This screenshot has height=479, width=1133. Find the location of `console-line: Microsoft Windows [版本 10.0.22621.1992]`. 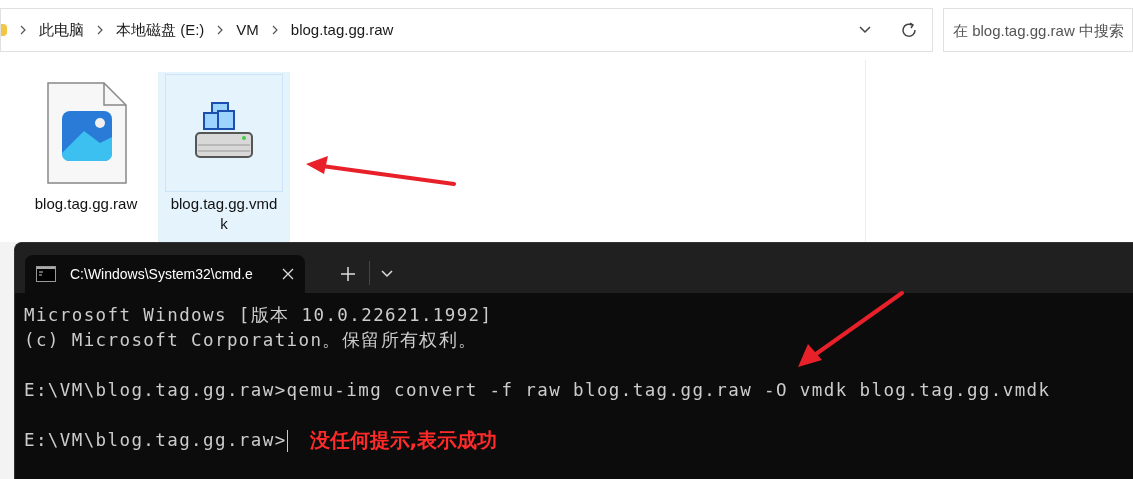

console-line: Microsoft Windows [版本 10.0.22621.1992] is located at coordinates (259, 315).